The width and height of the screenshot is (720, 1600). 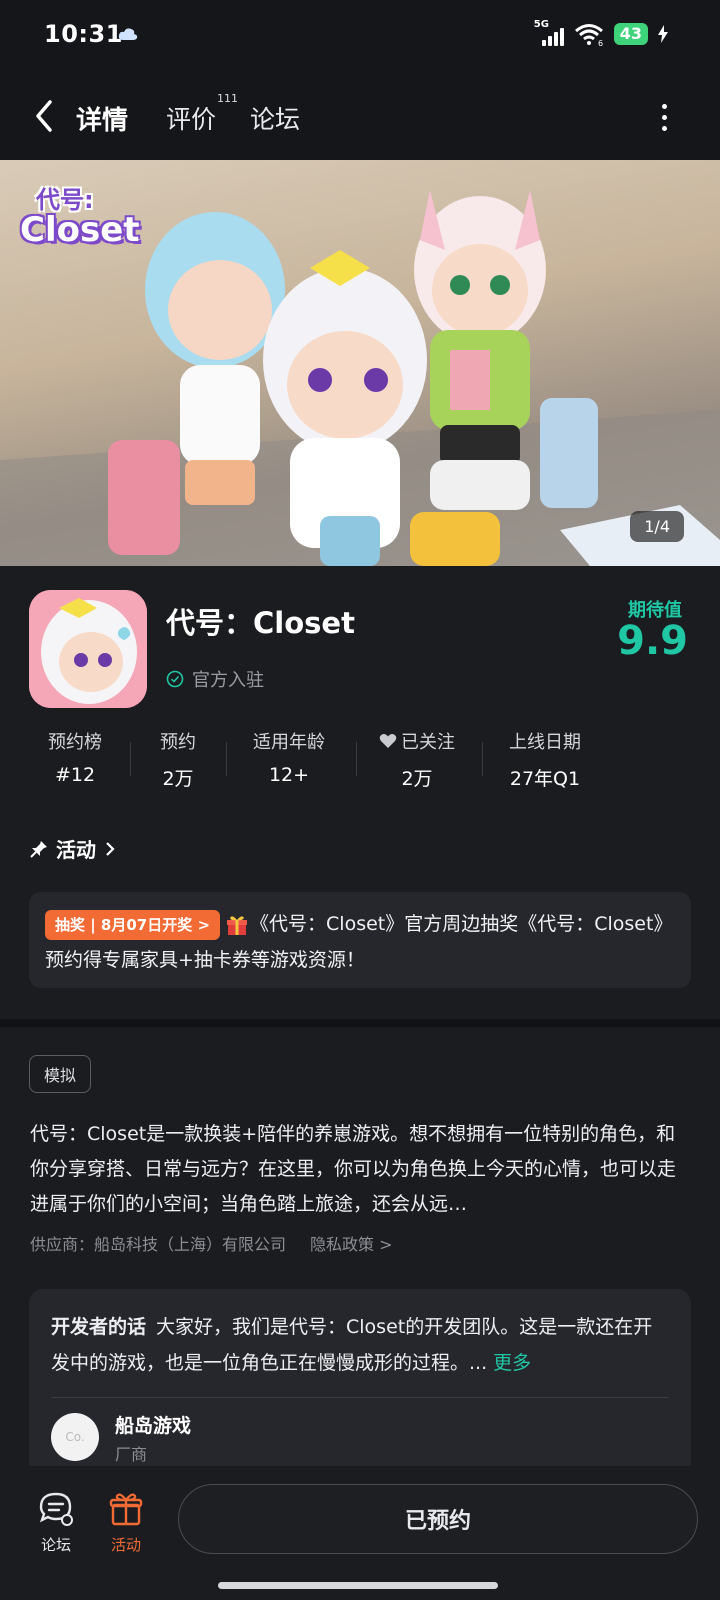 I want to click on more-options-icon, so click(x=664, y=118).